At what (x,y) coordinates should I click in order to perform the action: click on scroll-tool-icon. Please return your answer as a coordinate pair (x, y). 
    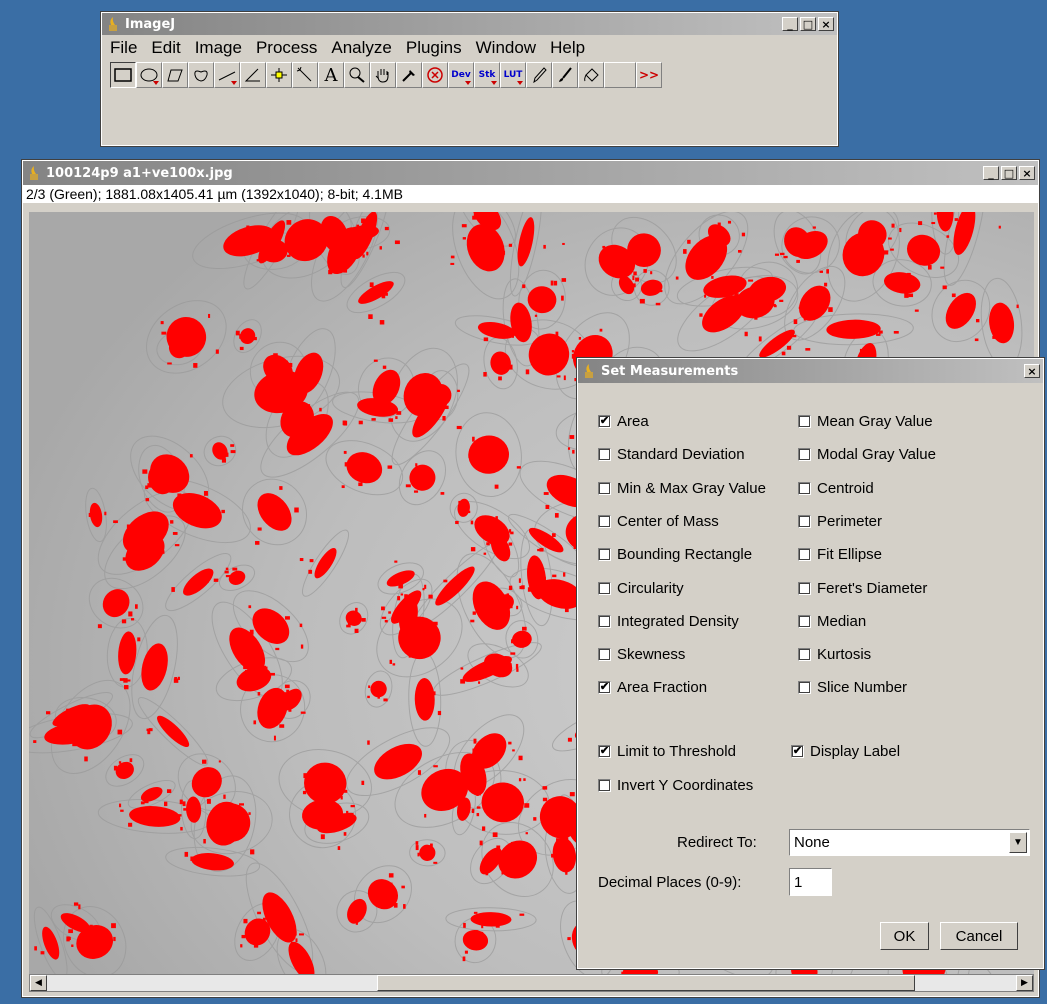
    Looking at the image, I should click on (383, 75).